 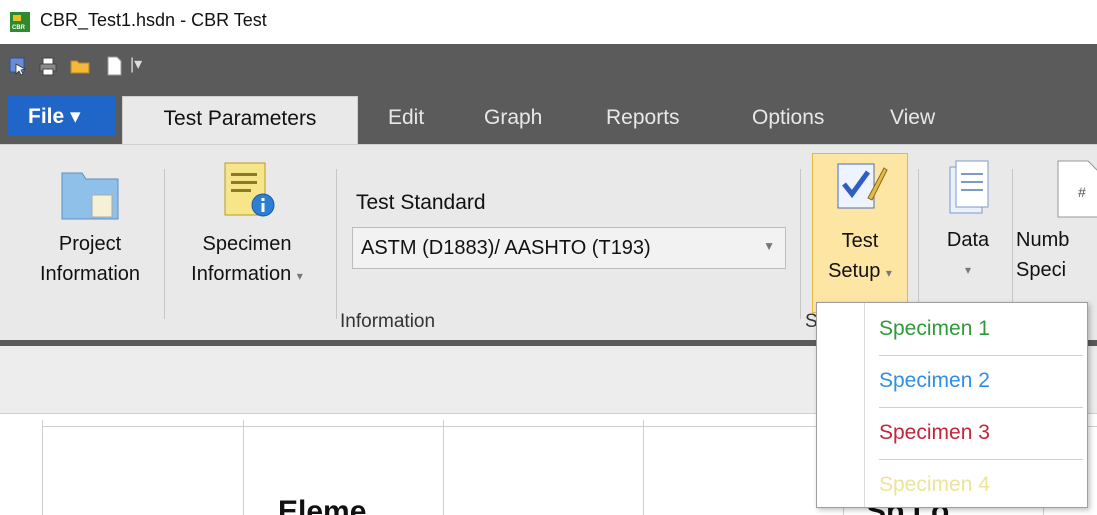 What do you see at coordinates (977, 382) in the screenshot?
I see `menu-item-specimen-2: Specimen 2` at bounding box center [977, 382].